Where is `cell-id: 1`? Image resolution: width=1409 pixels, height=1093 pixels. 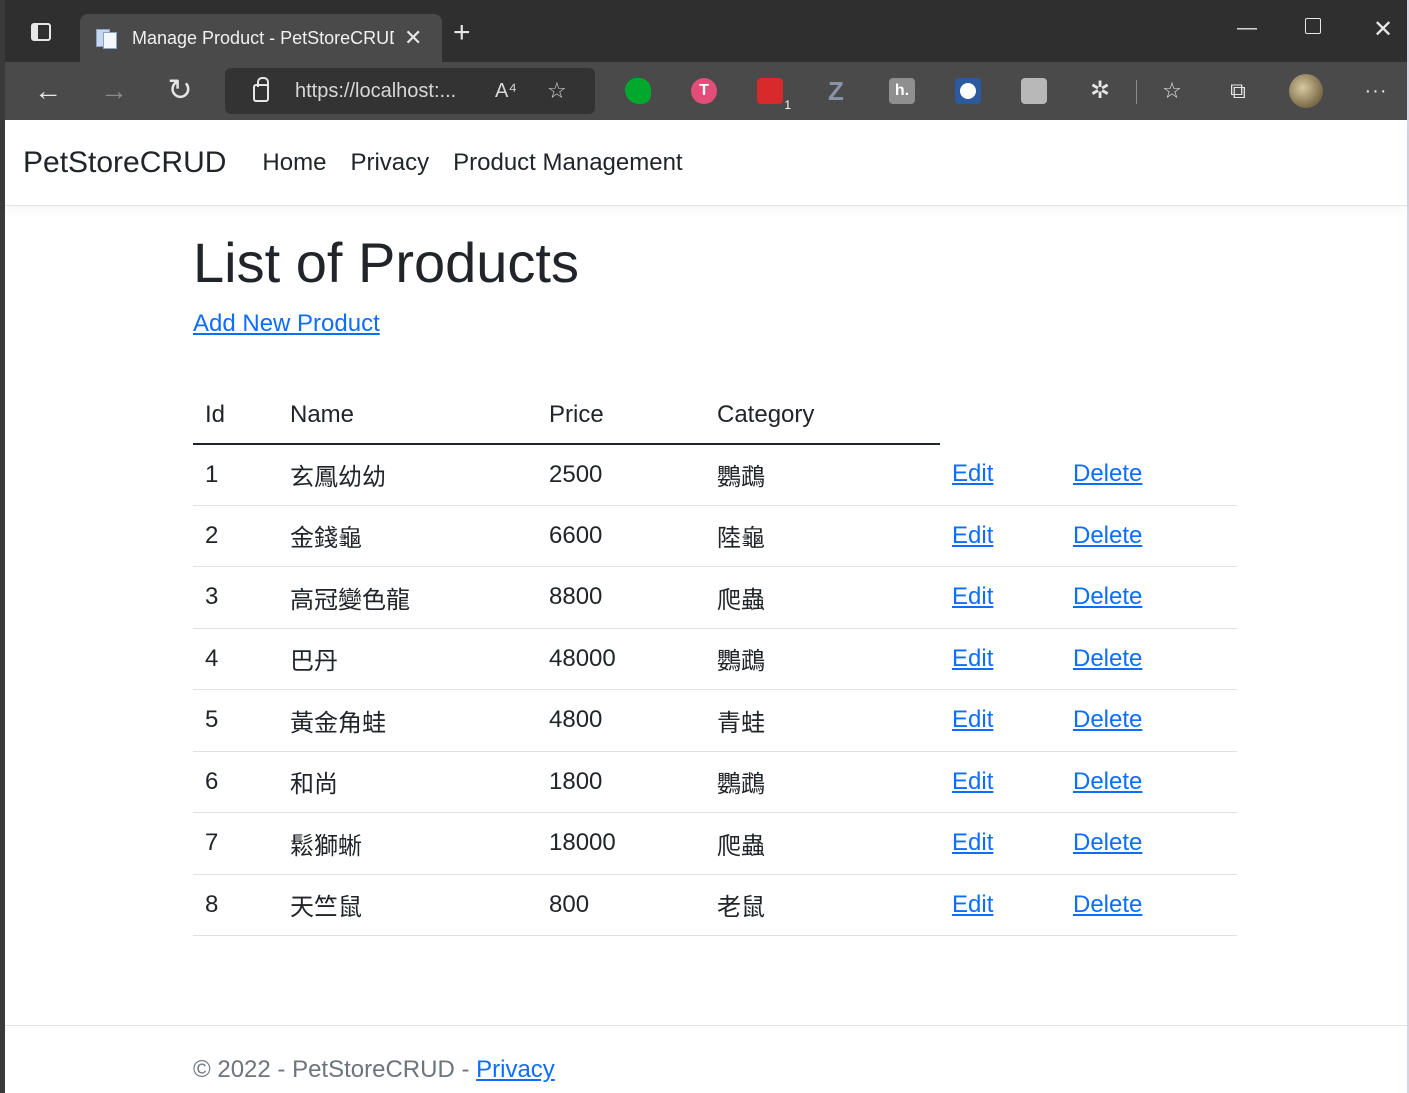
cell-id: 1 is located at coordinates (235, 474).